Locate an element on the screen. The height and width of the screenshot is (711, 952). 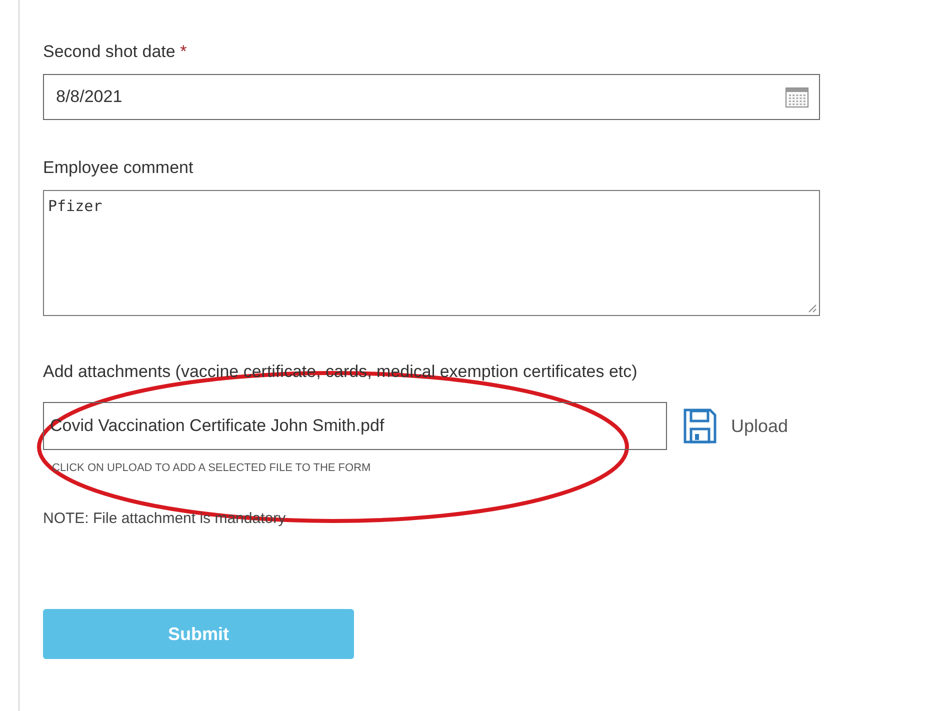
required-mark: * is located at coordinates (183, 51).